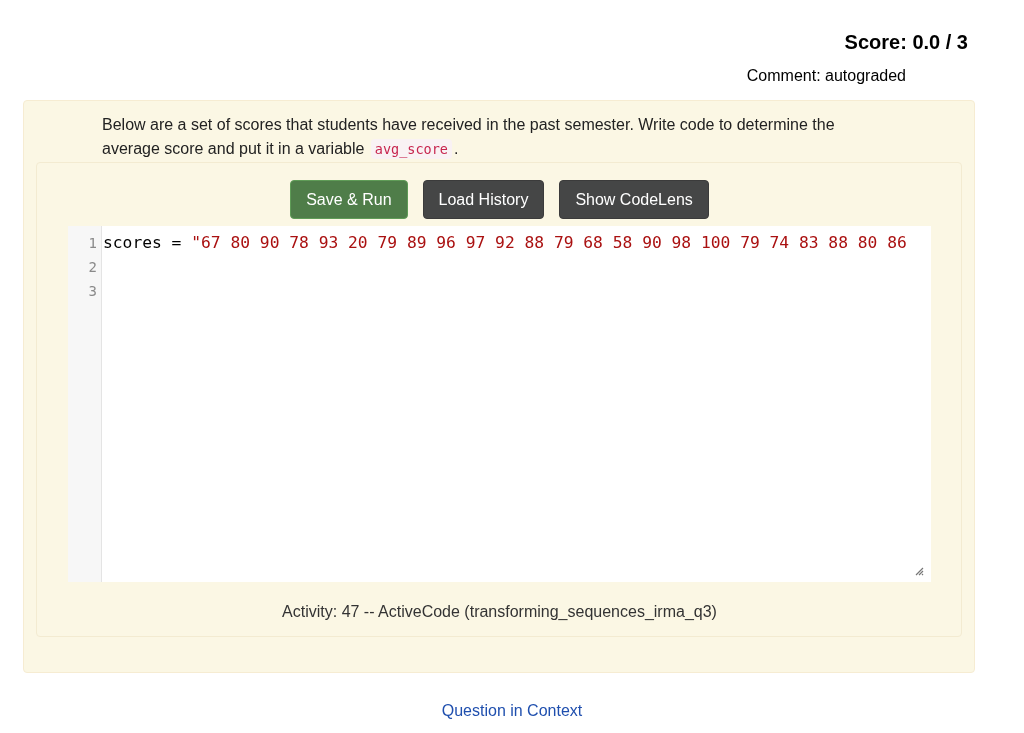 The height and width of the screenshot is (733, 1024). What do you see at coordinates (93, 291) in the screenshot?
I see `line-number: 3` at bounding box center [93, 291].